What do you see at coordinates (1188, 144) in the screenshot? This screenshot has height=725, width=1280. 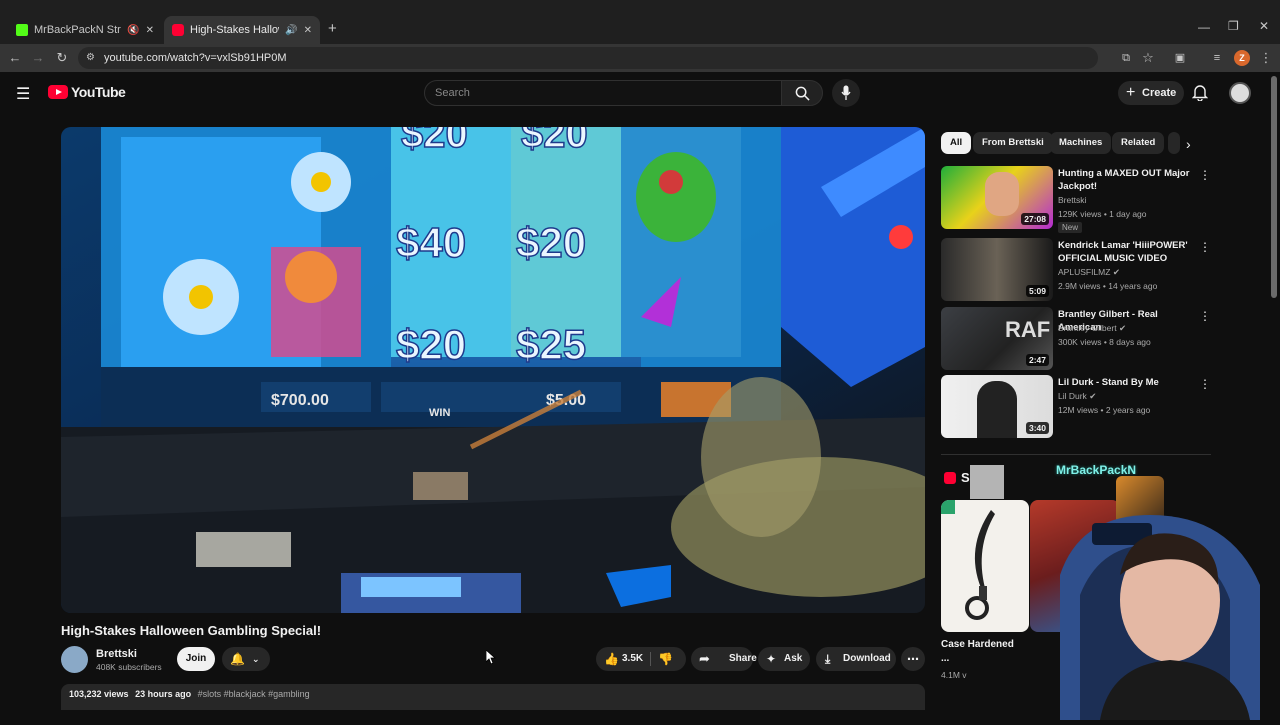 I see `chevron-right-icon: ›` at bounding box center [1188, 144].